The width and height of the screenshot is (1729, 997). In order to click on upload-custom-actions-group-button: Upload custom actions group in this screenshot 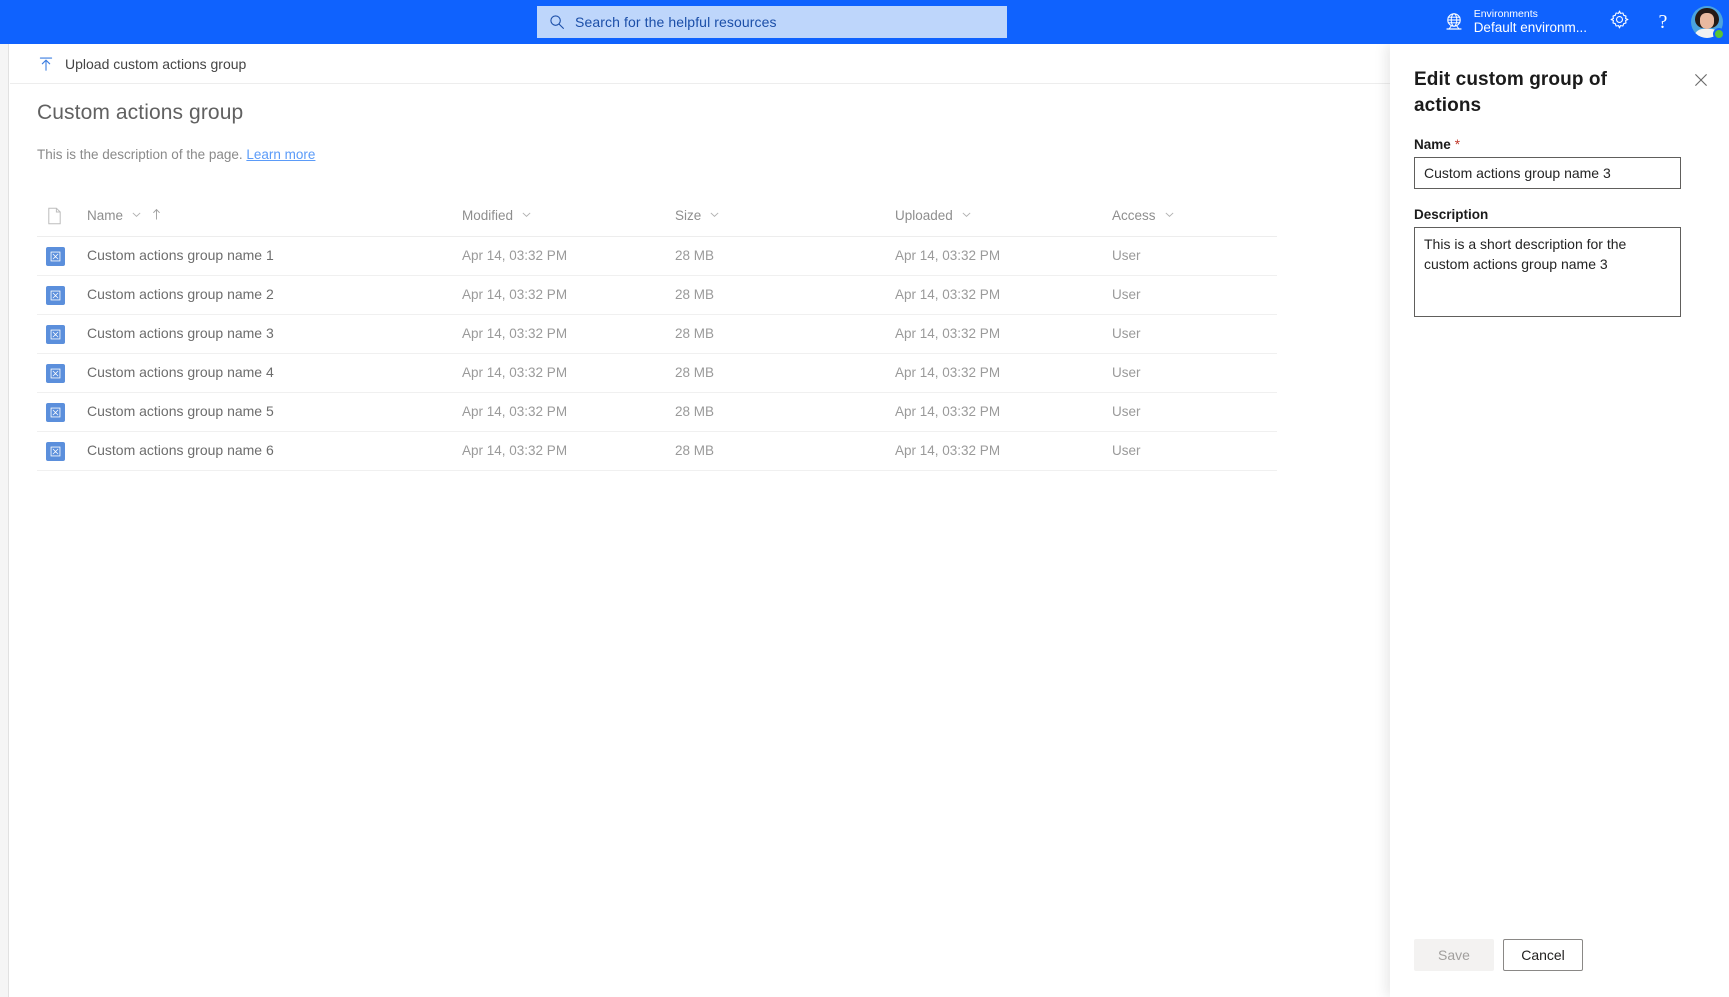, I will do `click(133, 64)`.